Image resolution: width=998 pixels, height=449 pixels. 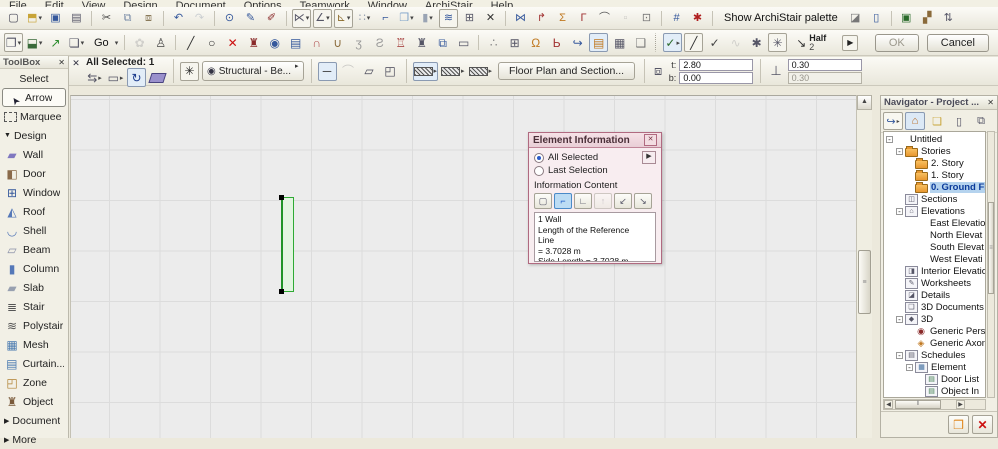 I want to click on info-angle-right: ↘, so click(x=643, y=201).